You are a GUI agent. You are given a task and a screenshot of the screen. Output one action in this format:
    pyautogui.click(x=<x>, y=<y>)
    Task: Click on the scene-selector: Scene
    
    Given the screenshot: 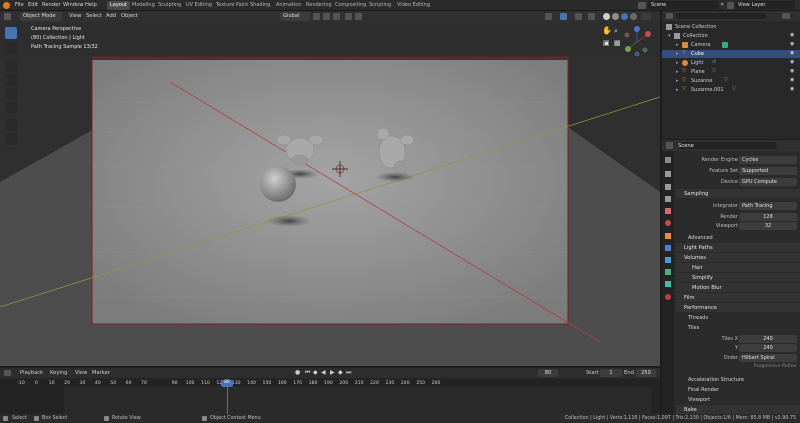 What is the action you would take?
    pyautogui.click(x=683, y=5)
    